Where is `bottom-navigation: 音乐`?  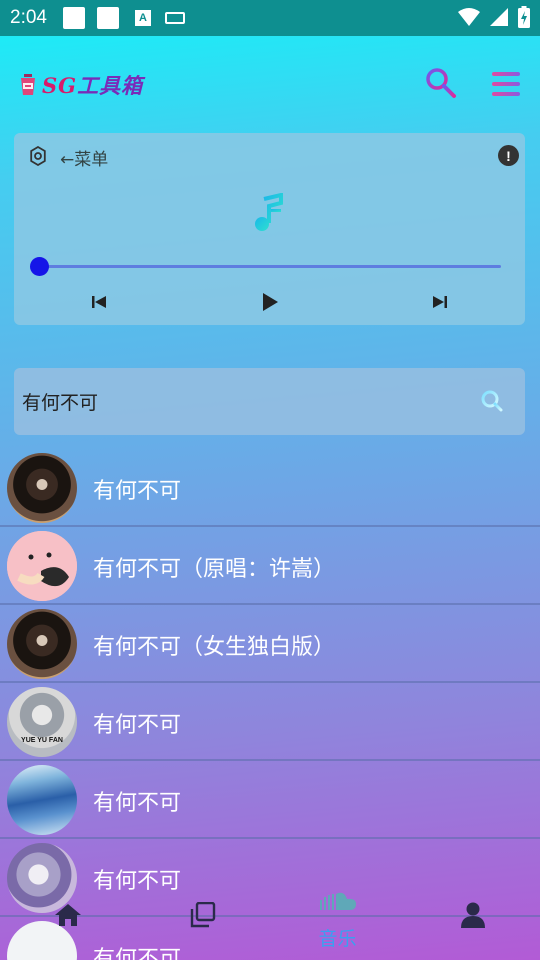 bottom-navigation: 音乐 is located at coordinates (270, 924).